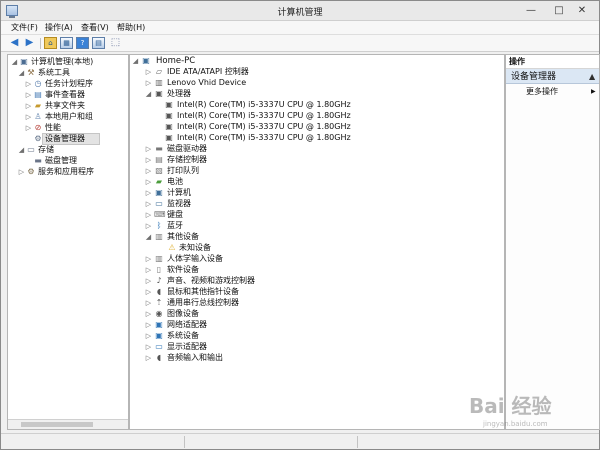 The width and height of the screenshot is (600, 450). Describe the element at coordinates (160, 214) in the screenshot. I see `keyboard-icon: ⌨` at that location.